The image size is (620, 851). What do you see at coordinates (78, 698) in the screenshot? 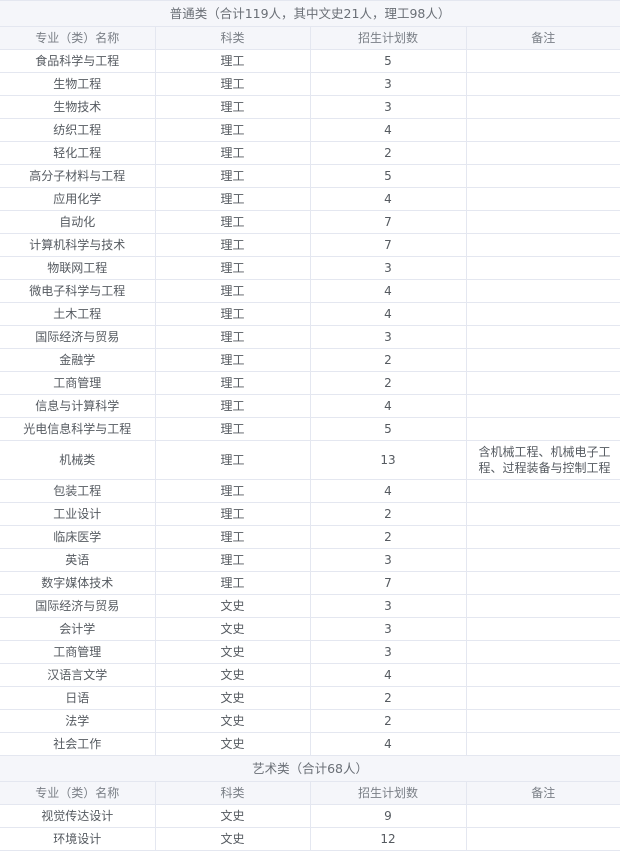
I see `major-name-cell: 日语` at bounding box center [78, 698].